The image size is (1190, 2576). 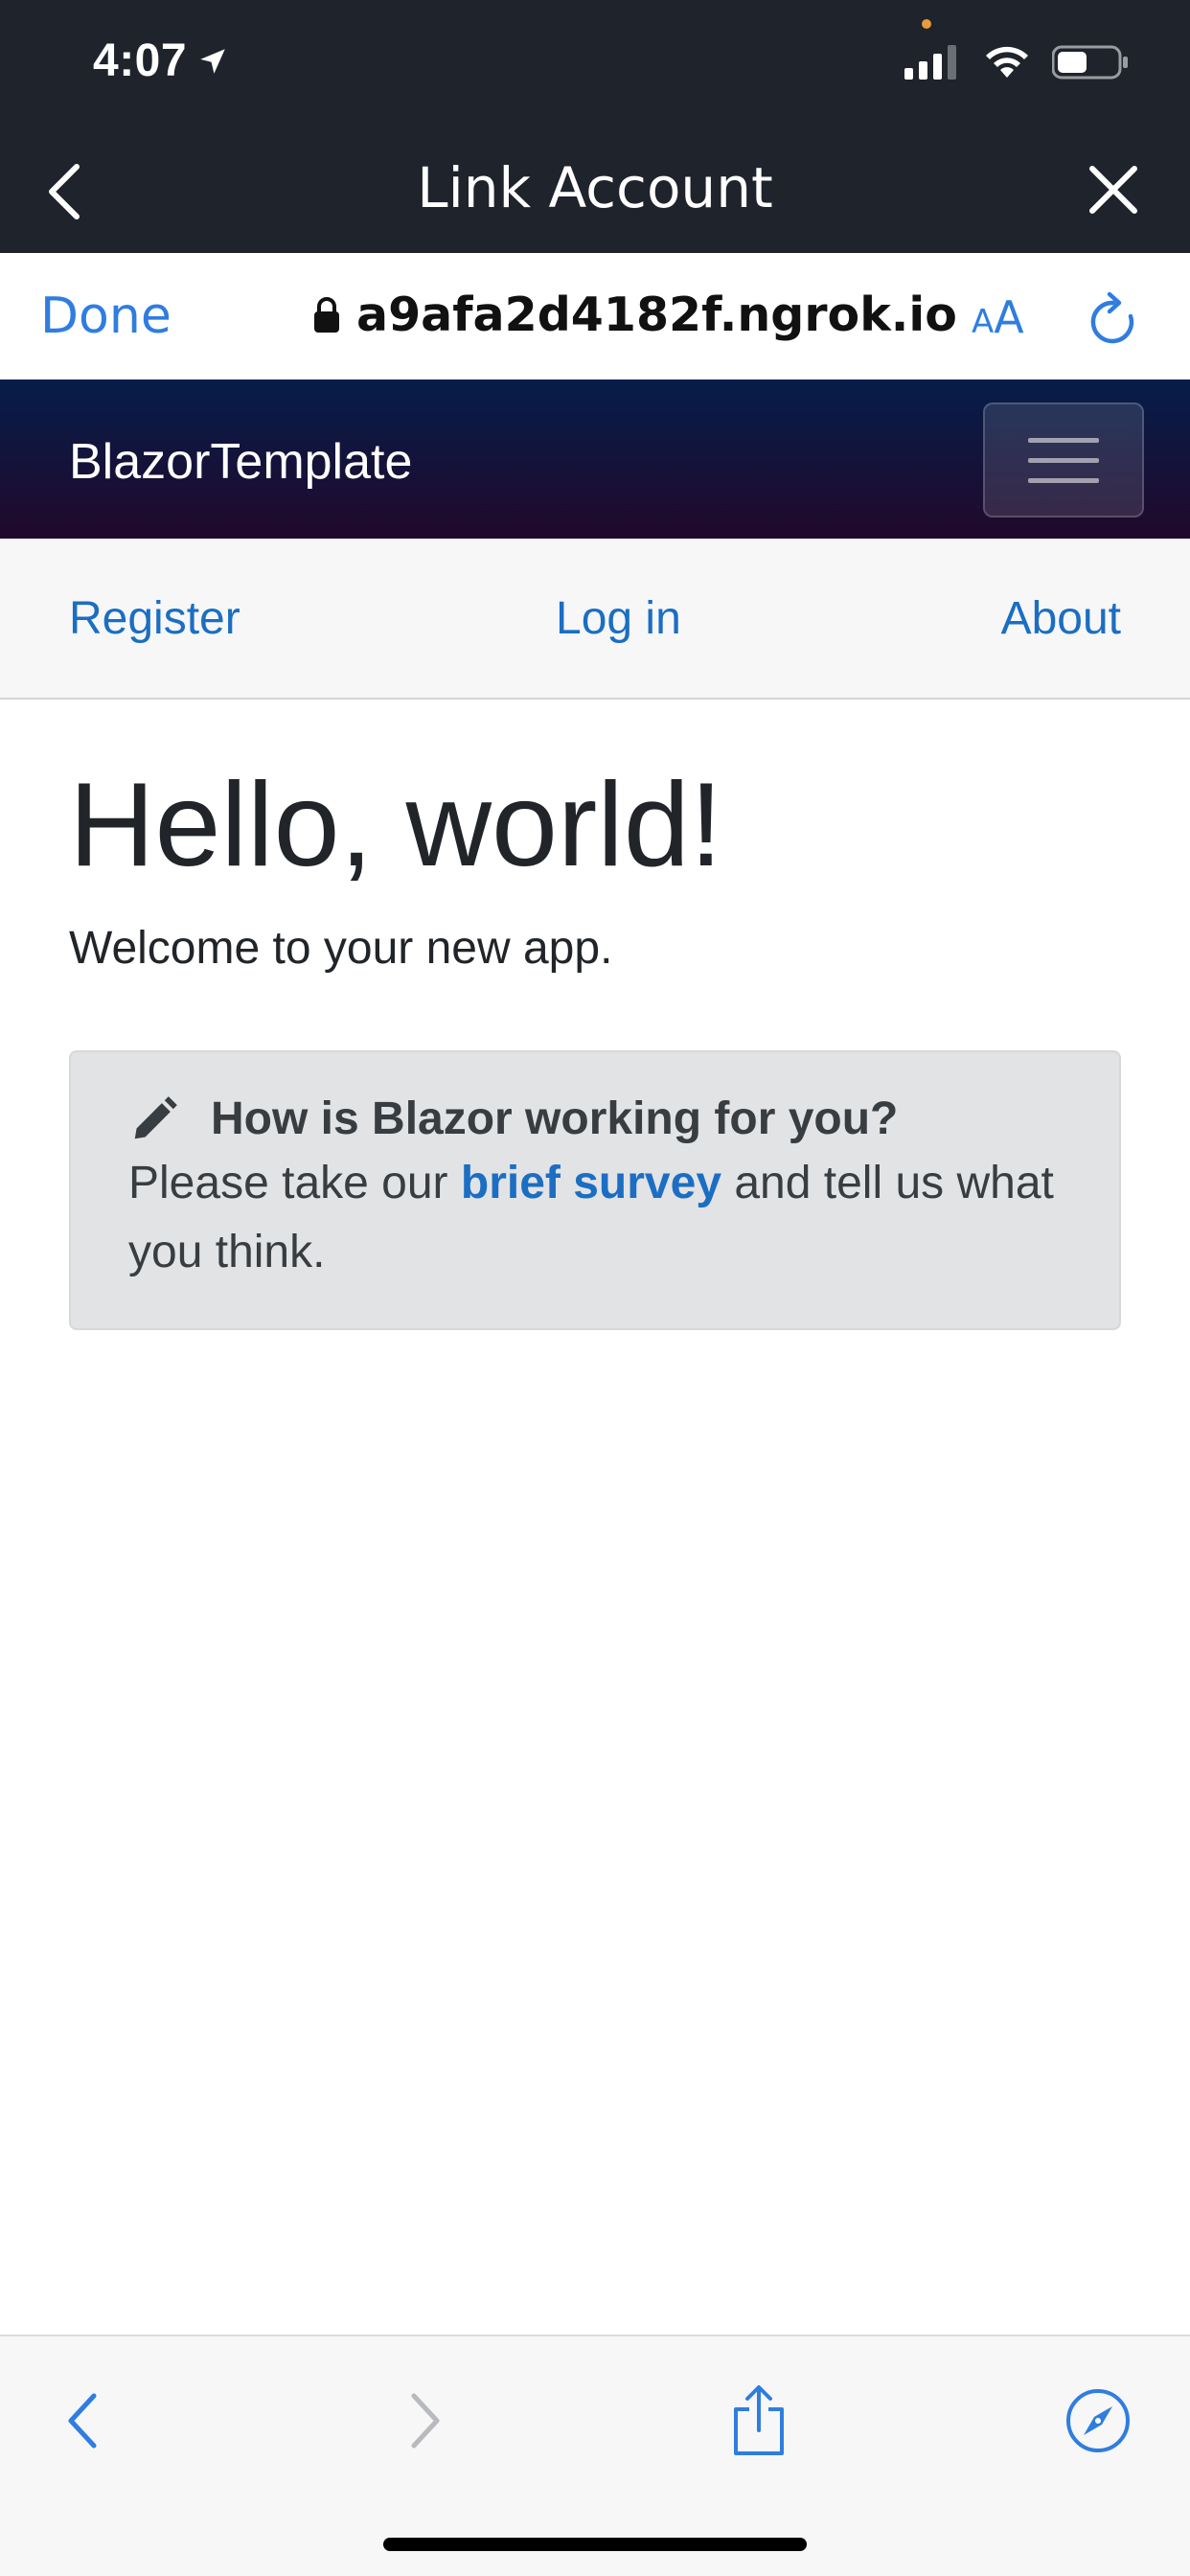 I want to click on text-size-big-label: A, so click(x=1009, y=317).